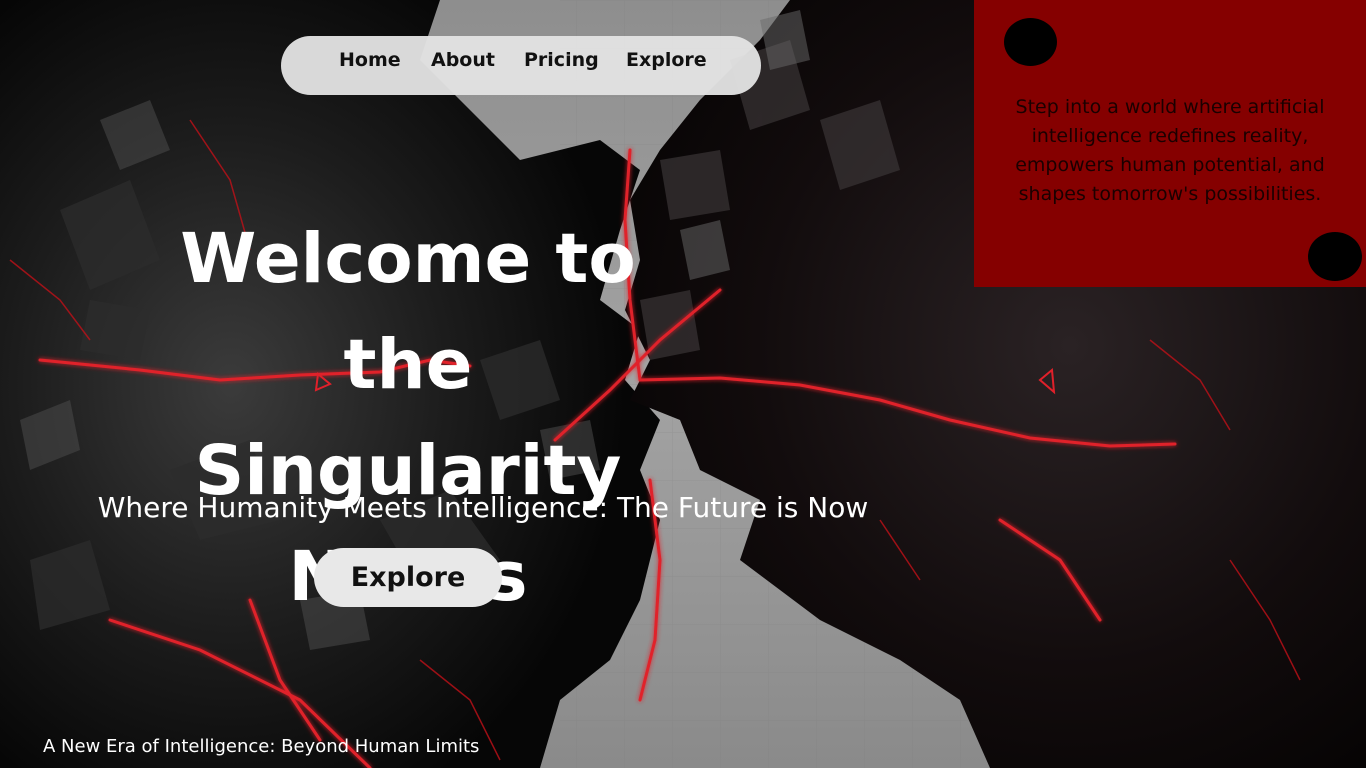  Describe the element at coordinates (463, 65) in the screenshot. I see `nav-about-link: About` at that location.